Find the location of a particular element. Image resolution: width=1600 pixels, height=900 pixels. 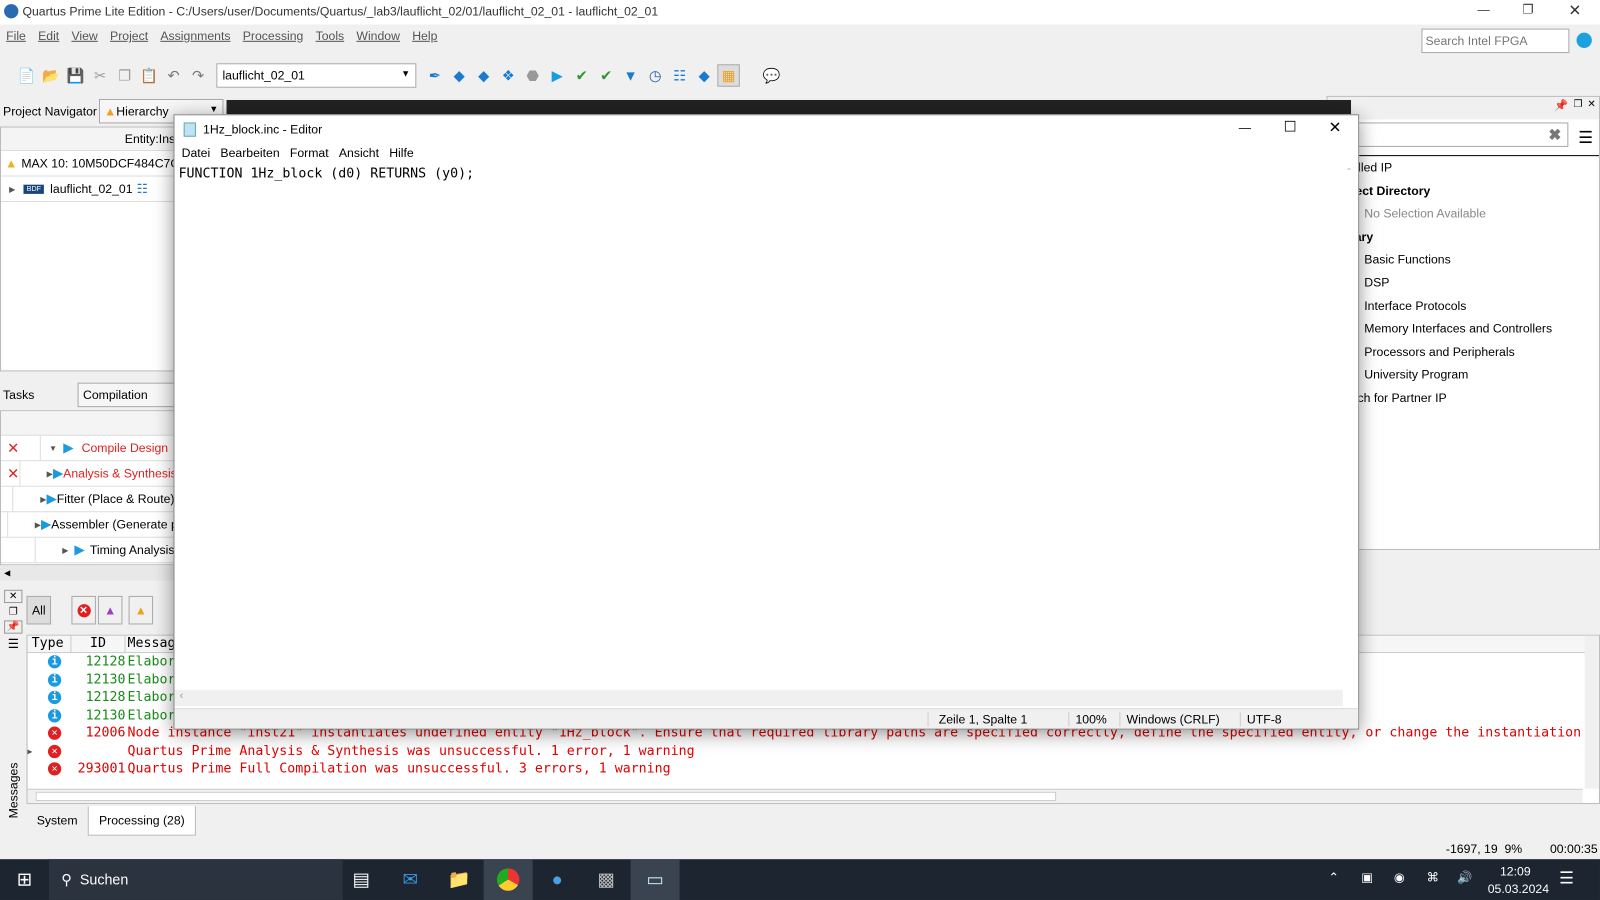

start-button: ⊞ is located at coordinates (24, 879).